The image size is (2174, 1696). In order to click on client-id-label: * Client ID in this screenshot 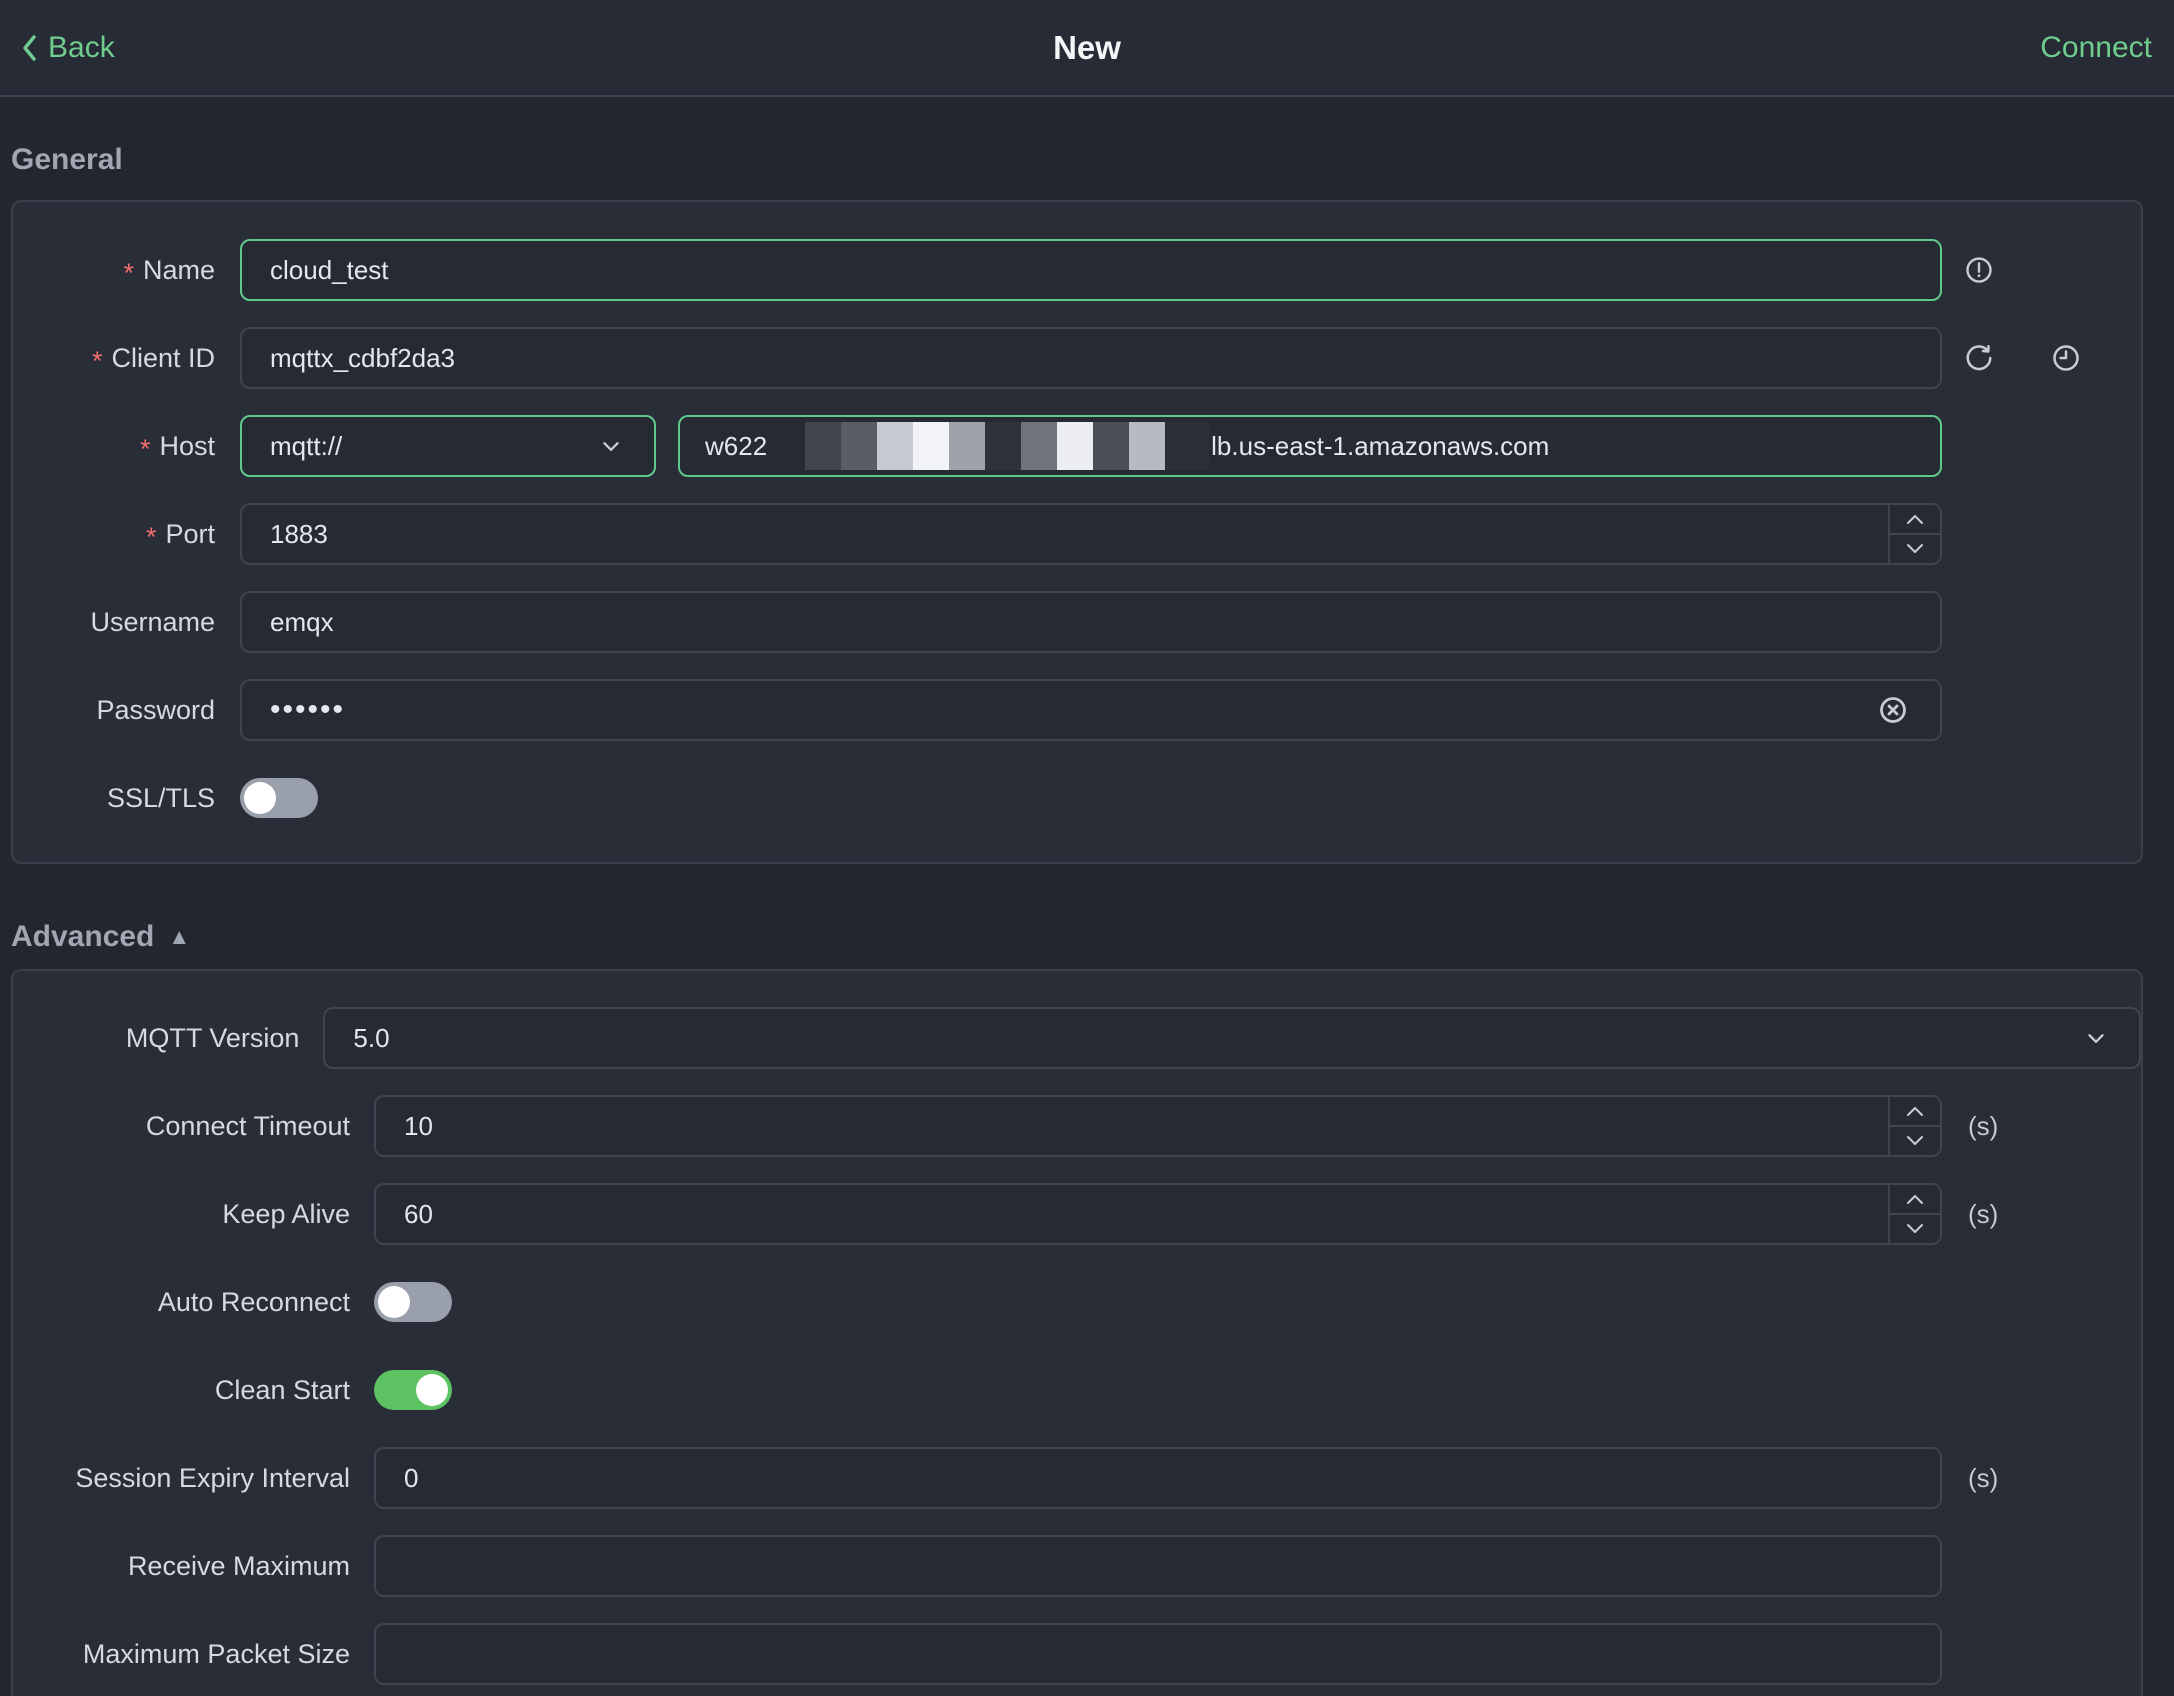, I will do `click(153, 359)`.